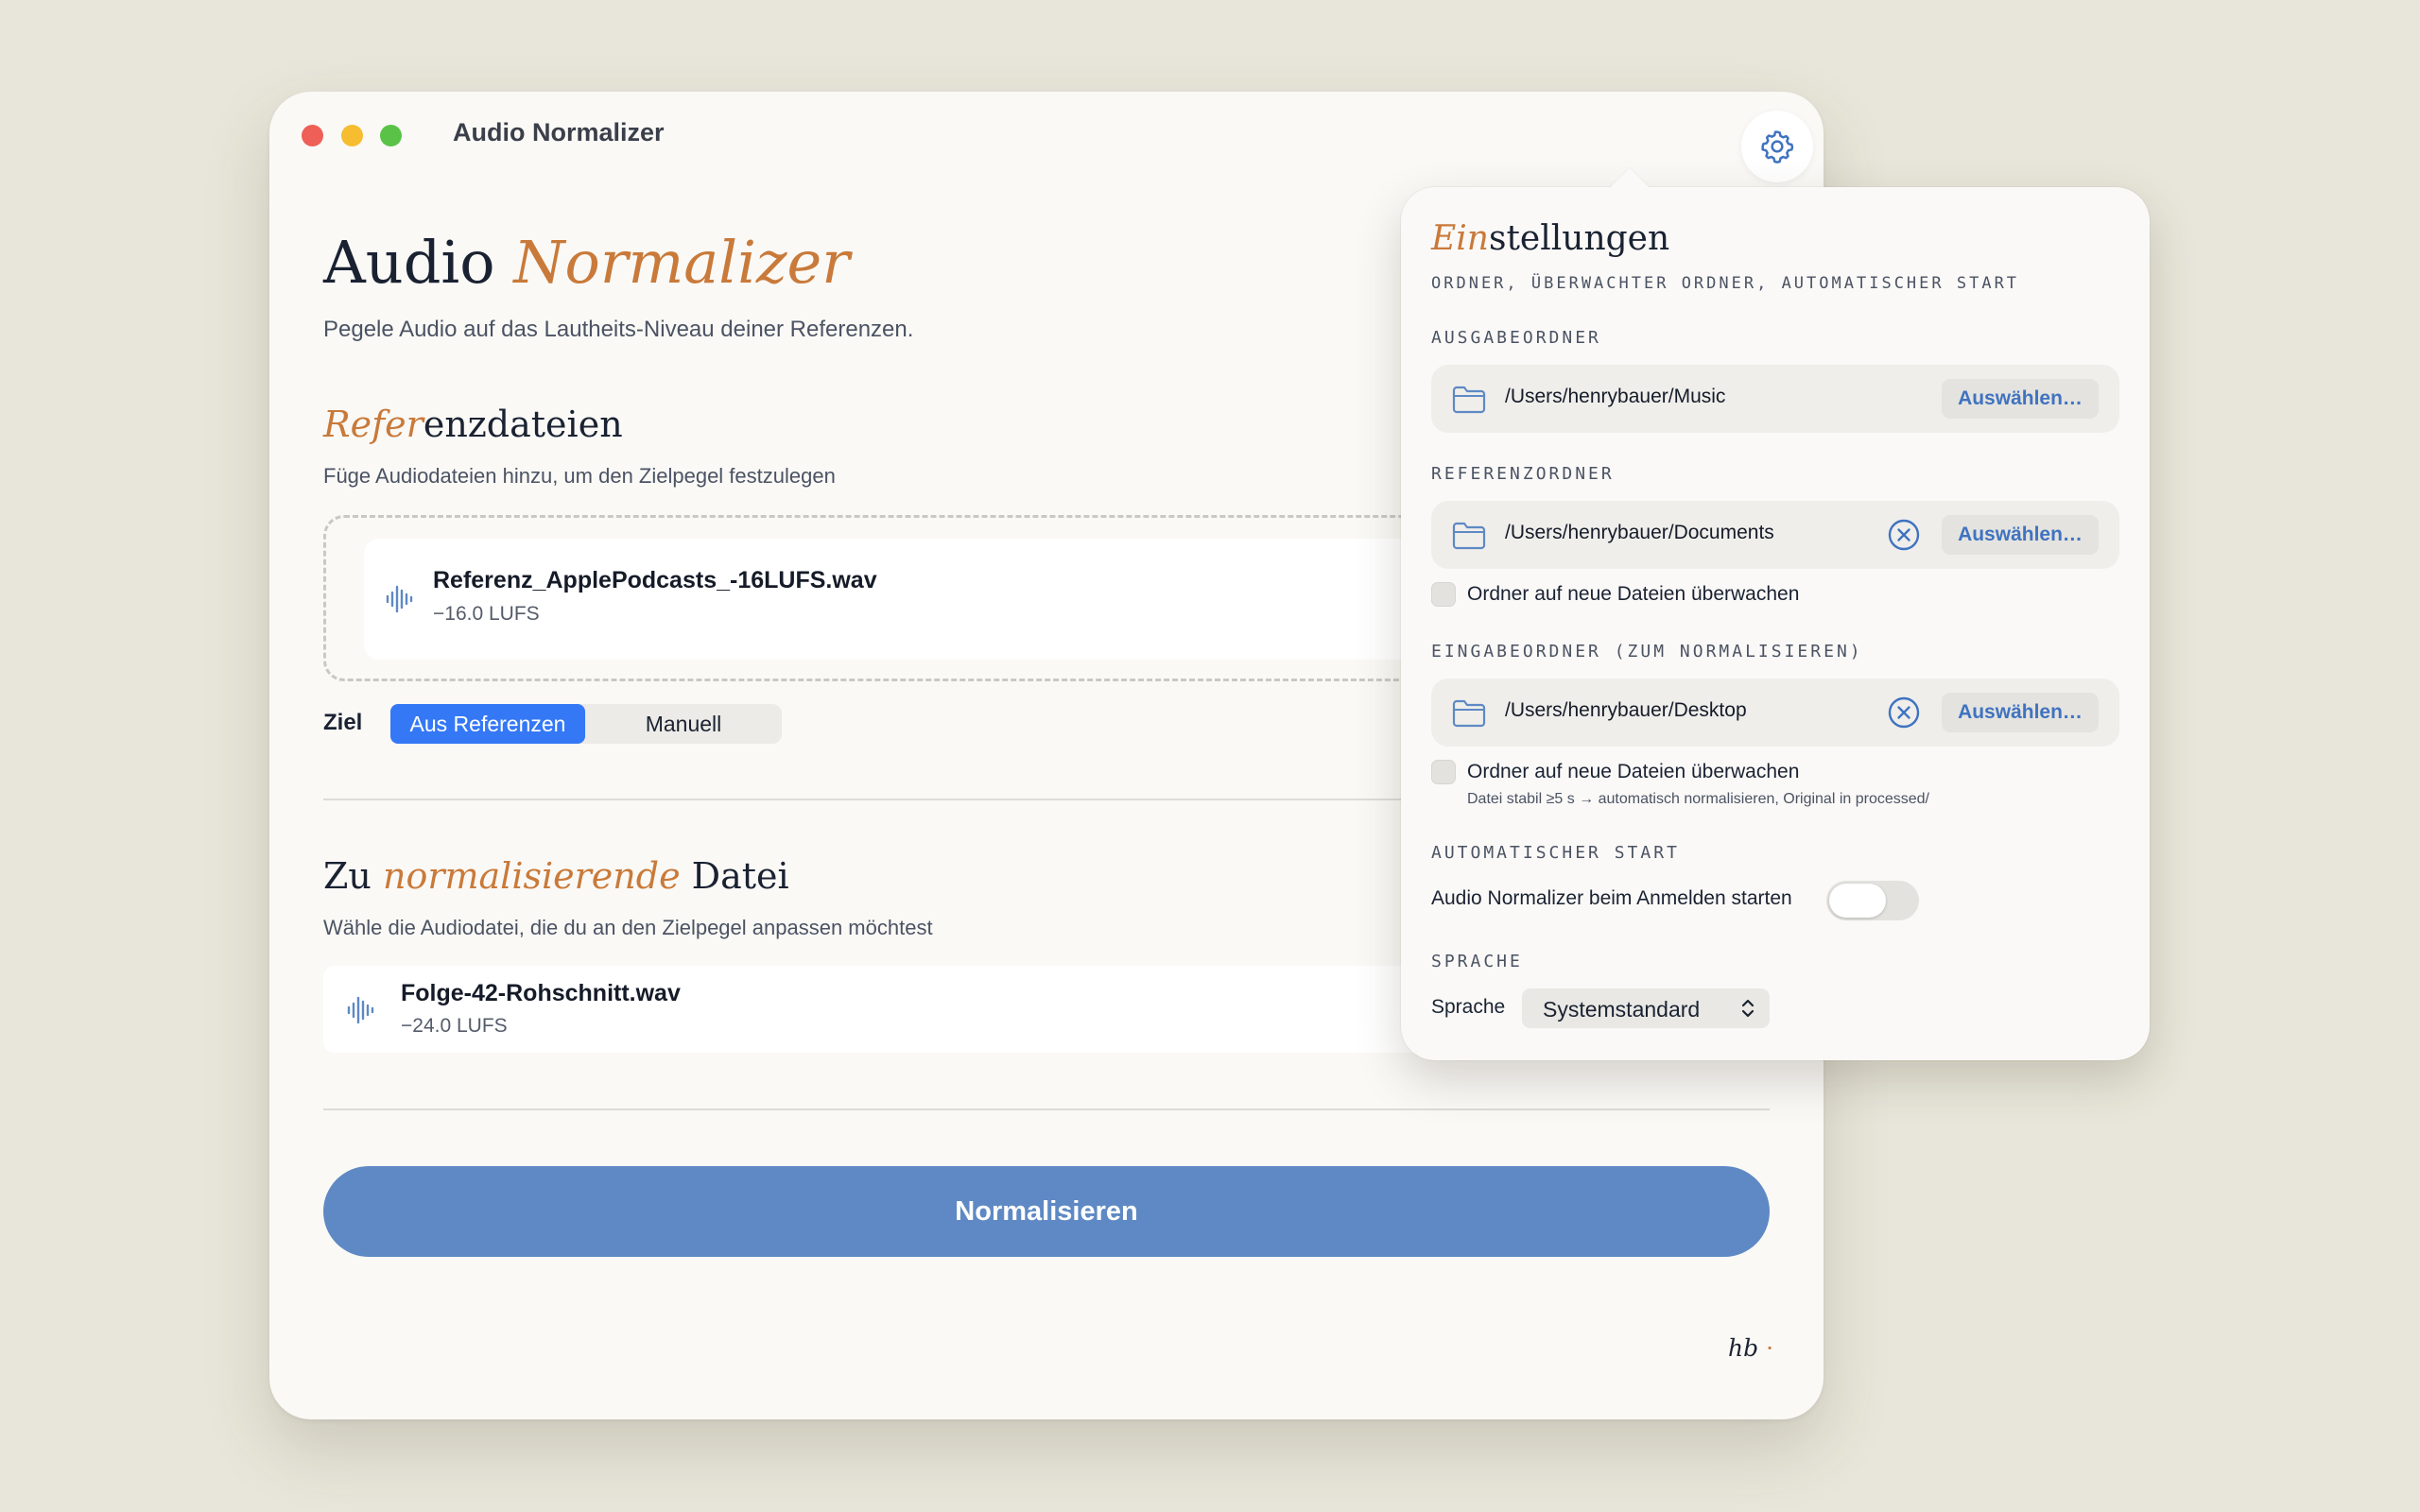  I want to click on minimize-window-button, so click(352, 135).